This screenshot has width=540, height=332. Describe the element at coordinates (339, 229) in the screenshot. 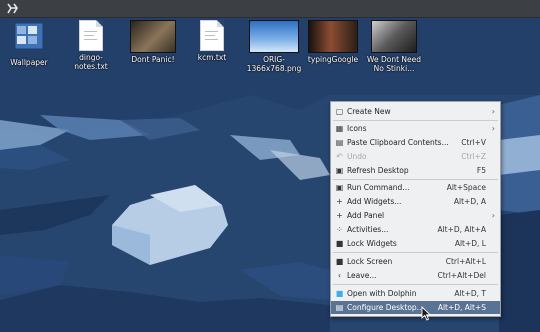

I see `activities-icon: ⁘` at that location.